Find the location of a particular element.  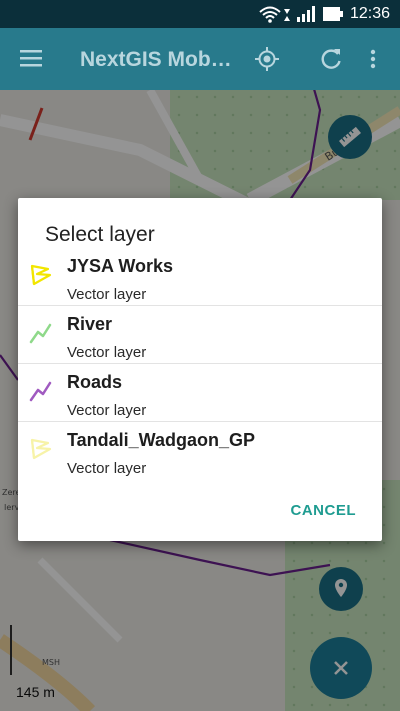

more-vert-icon is located at coordinates (373, 59).